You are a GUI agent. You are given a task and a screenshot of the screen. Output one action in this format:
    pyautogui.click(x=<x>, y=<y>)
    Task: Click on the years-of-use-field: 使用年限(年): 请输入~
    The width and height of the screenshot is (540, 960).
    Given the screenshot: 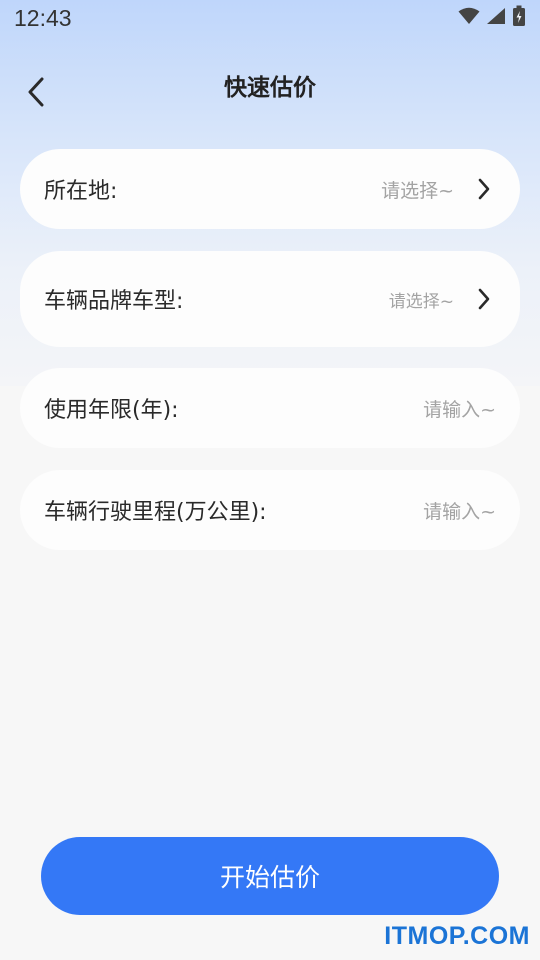 What is the action you would take?
    pyautogui.click(x=270, y=408)
    